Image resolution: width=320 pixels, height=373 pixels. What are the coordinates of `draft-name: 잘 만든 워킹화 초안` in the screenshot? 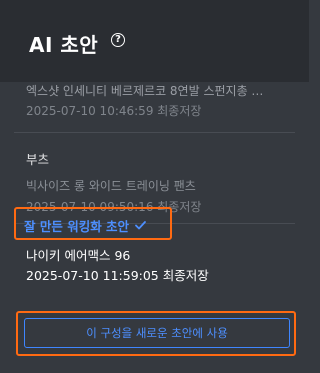 It's located at (77, 226).